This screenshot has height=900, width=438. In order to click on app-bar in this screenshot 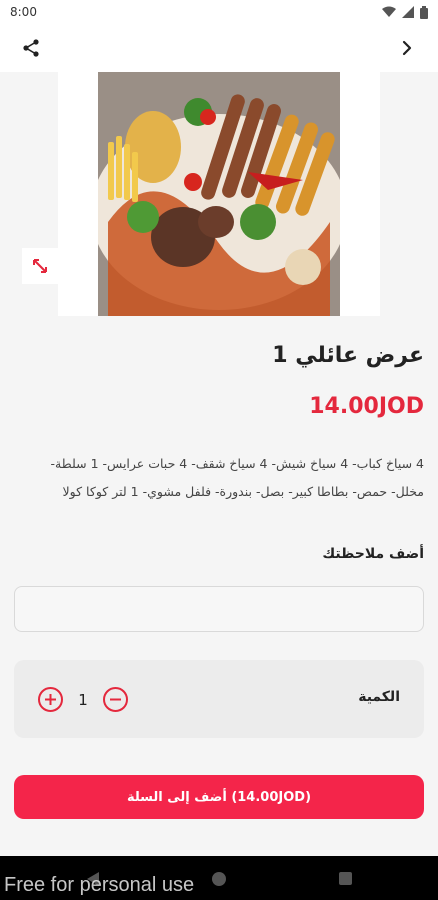, I will do `click(219, 48)`.